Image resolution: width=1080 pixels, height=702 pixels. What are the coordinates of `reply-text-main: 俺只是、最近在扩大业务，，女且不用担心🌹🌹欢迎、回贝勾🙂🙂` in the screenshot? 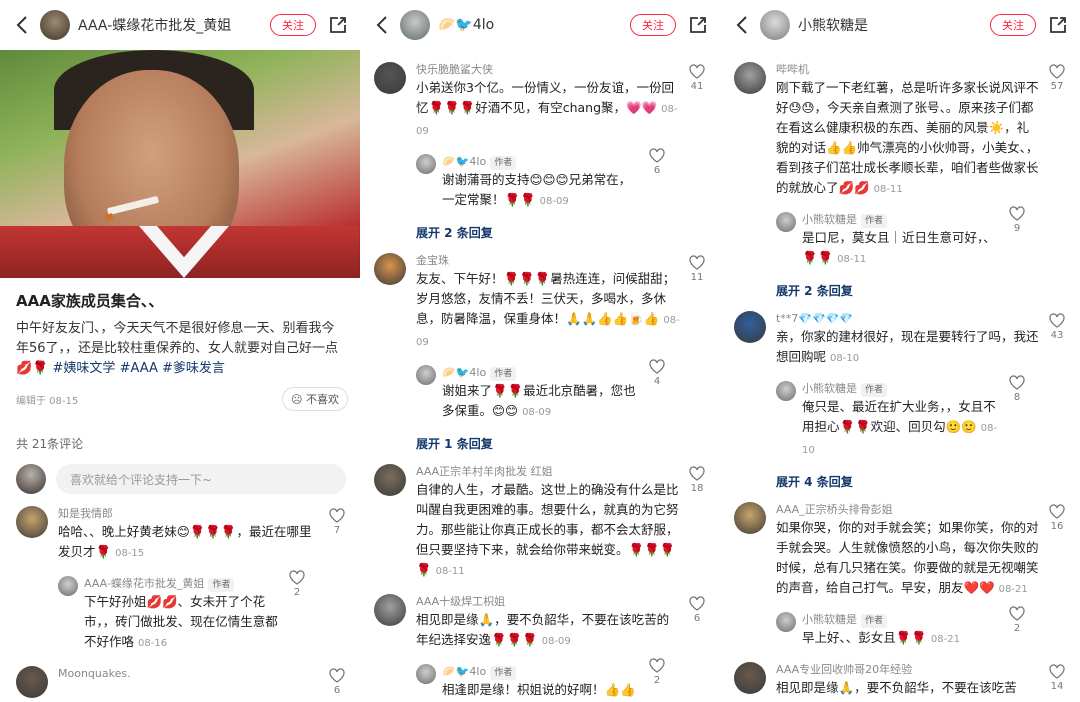 It's located at (899, 416).